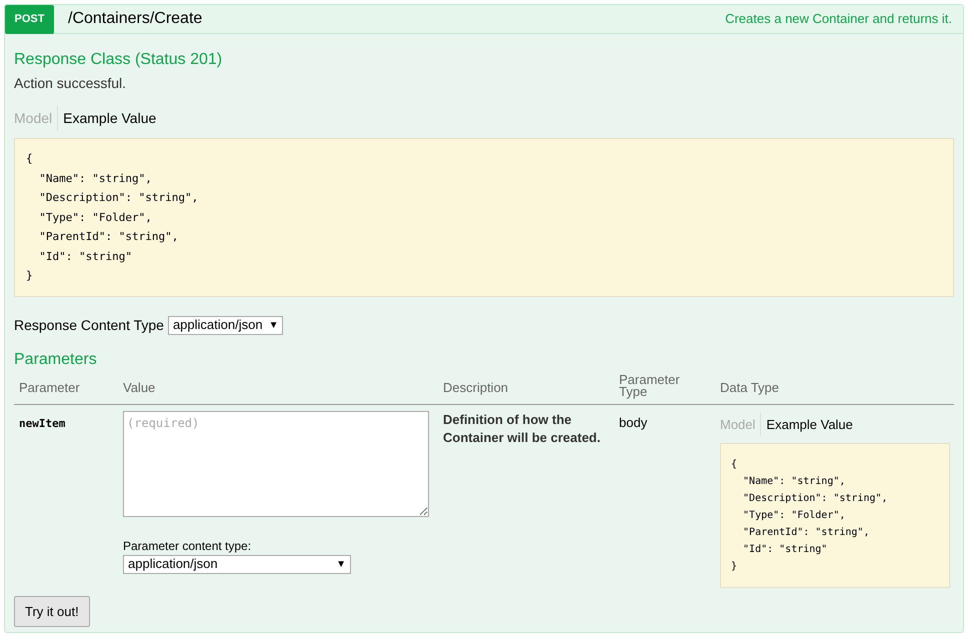  Describe the element at coordinates (187, 546) in the screenshot. I see `field-label: Parameter content type:` at that location.